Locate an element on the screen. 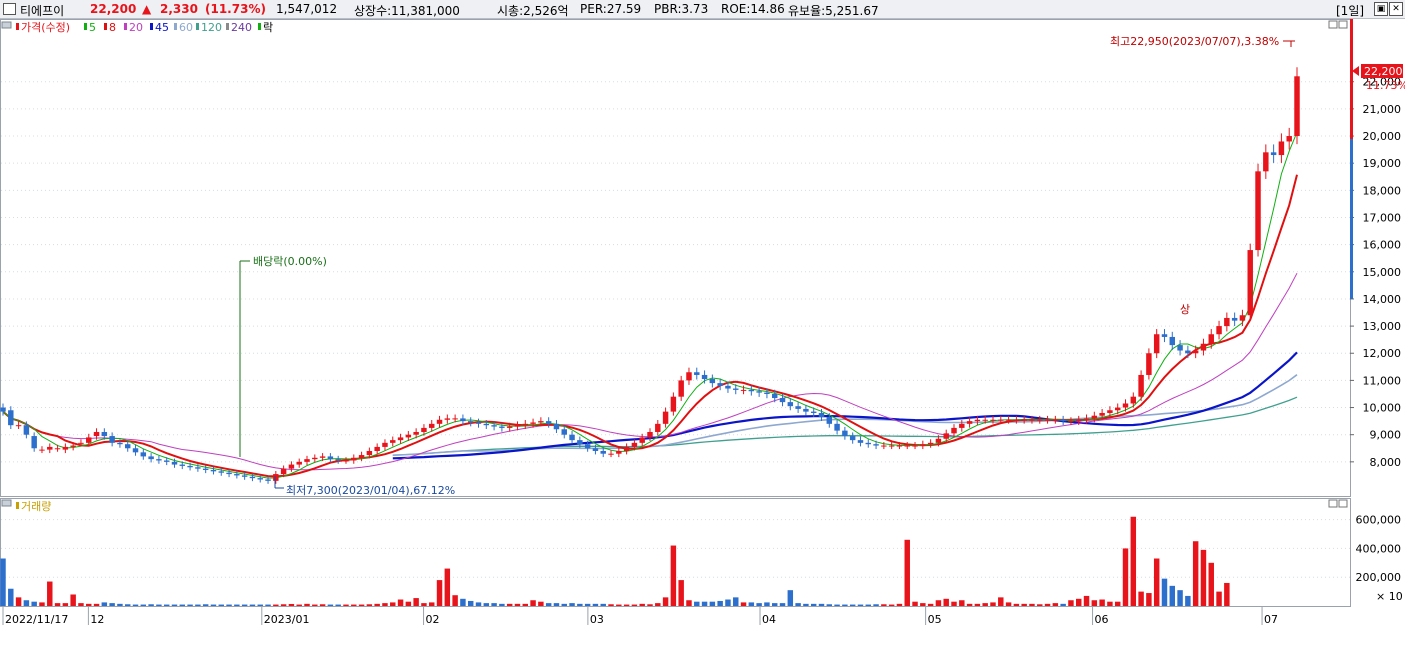  date-tick-label: 07 is located at coordinates (1271, 619).